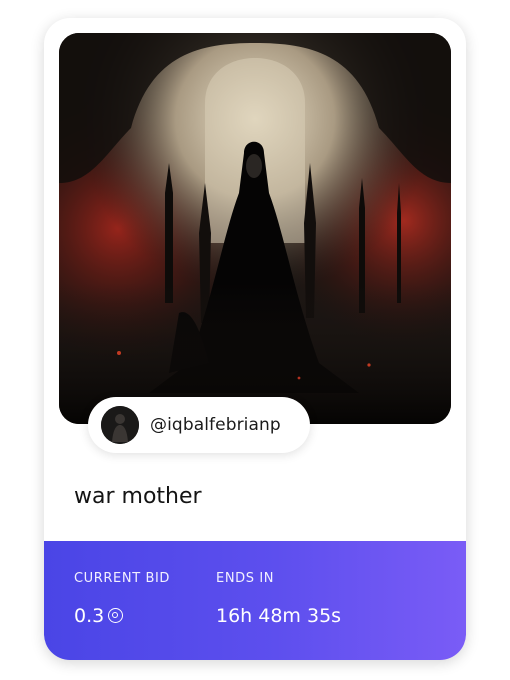 This screenshot has height=680, width=510. What do you see at coordinates (138, 496) in the screenshot?
I see `nft-title: war mother` at bounding box center [138, 496].